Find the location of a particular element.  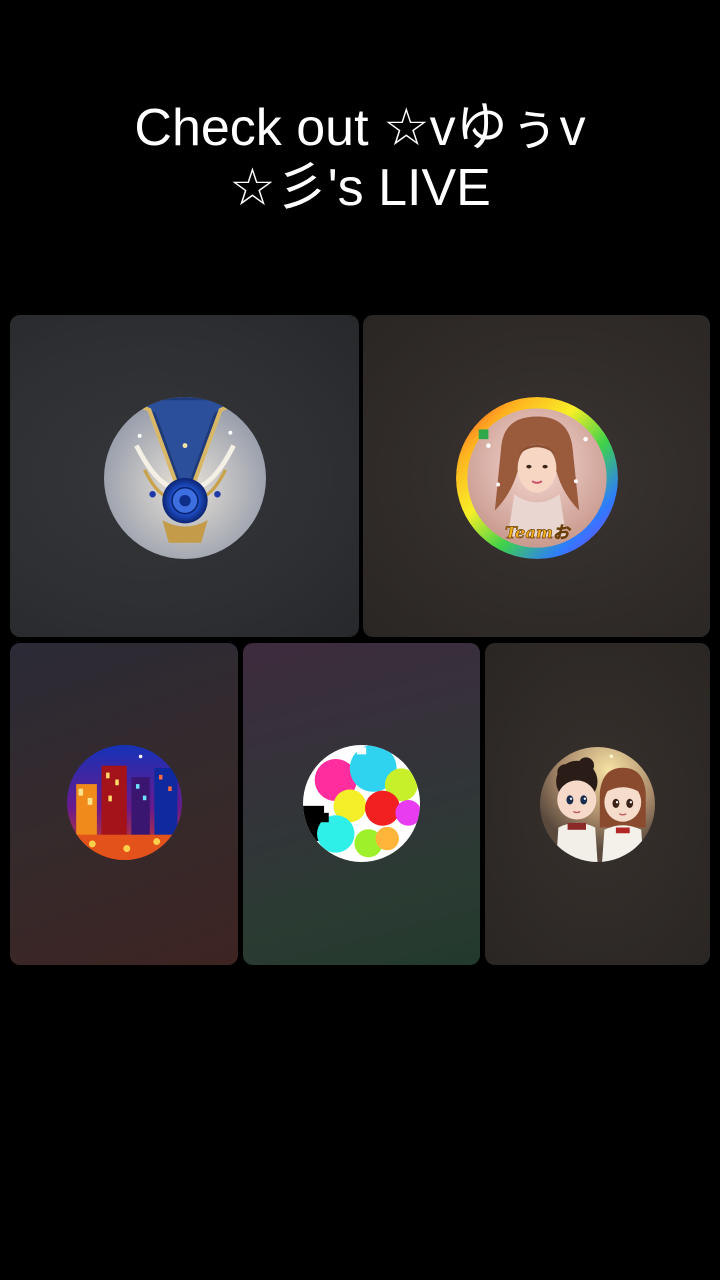

guest-tile-2: Teamお is located at coordinates (536, 476).